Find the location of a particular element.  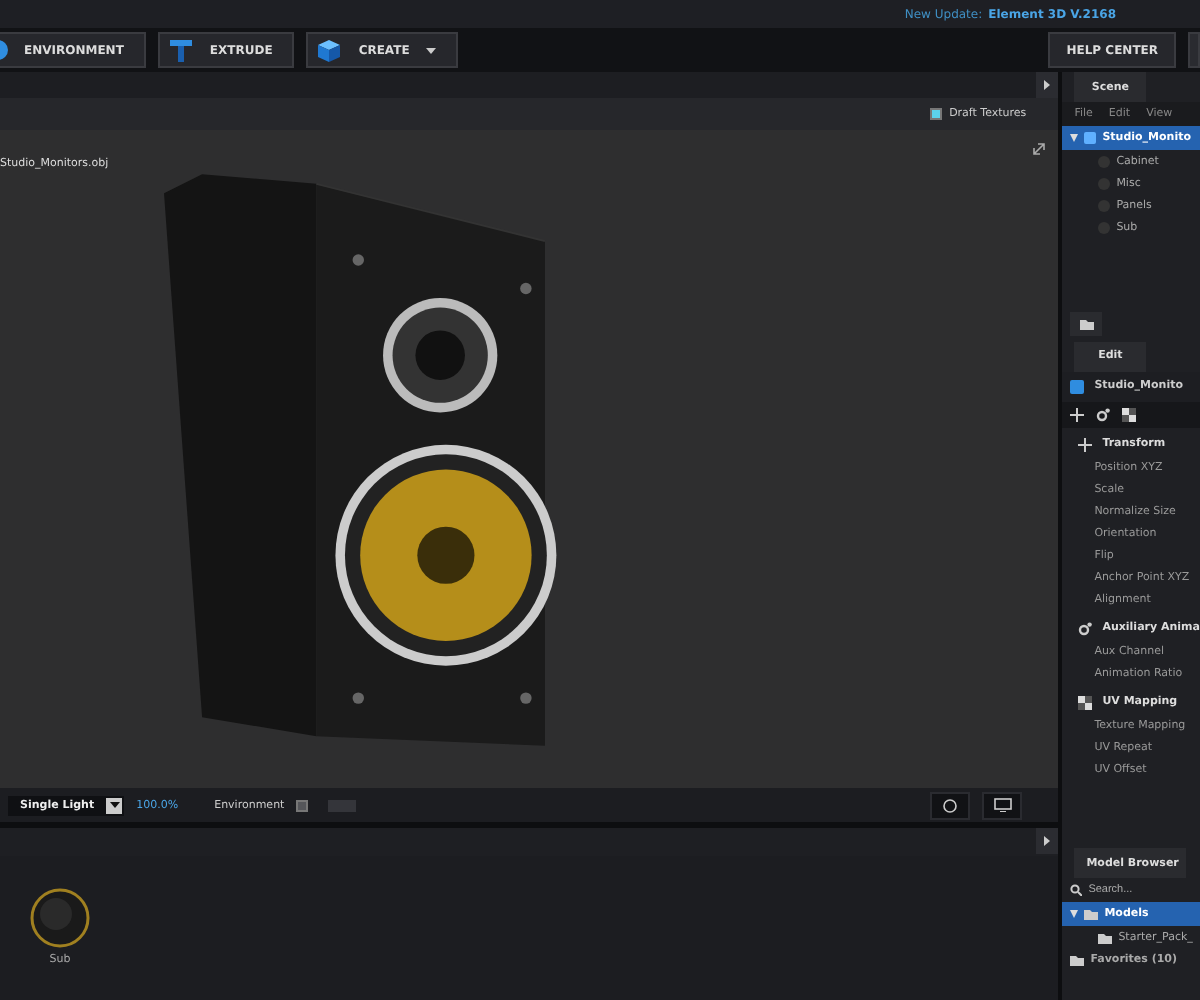

draft-textures-checkbox is located at coordinates (935, 114).